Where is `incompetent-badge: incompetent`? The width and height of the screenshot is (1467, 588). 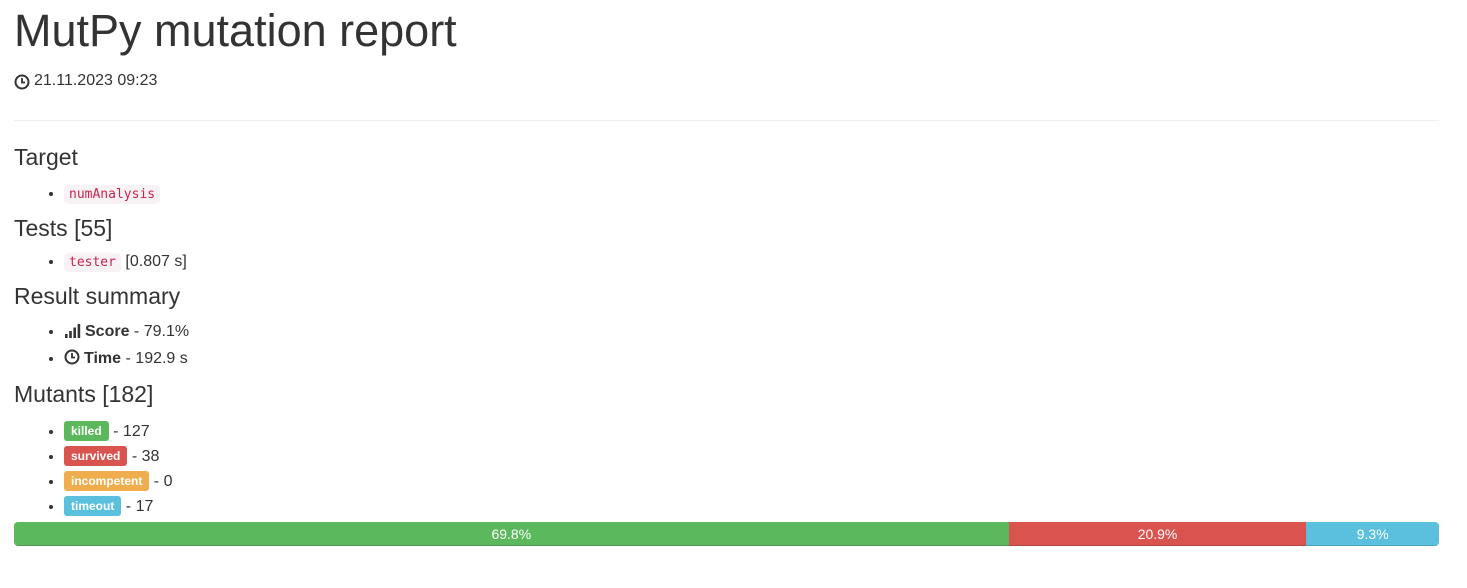 incompetent-badge: incompetent is located at coordinates (107, 480).